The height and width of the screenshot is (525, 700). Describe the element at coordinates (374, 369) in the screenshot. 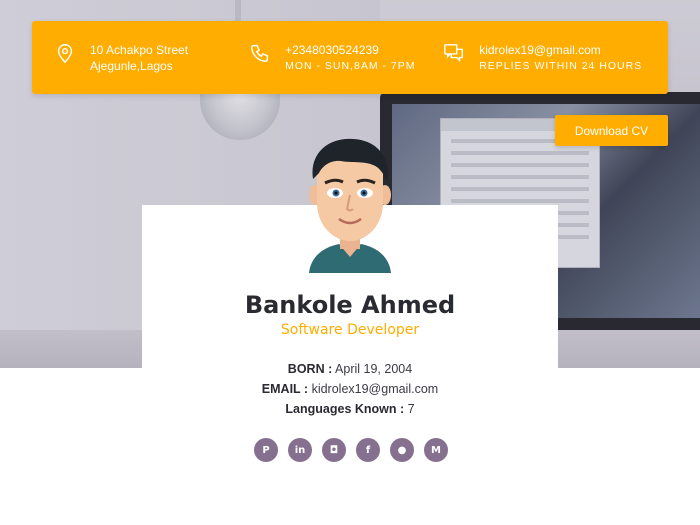

I see `born-value: April 19, 2004` at that location.